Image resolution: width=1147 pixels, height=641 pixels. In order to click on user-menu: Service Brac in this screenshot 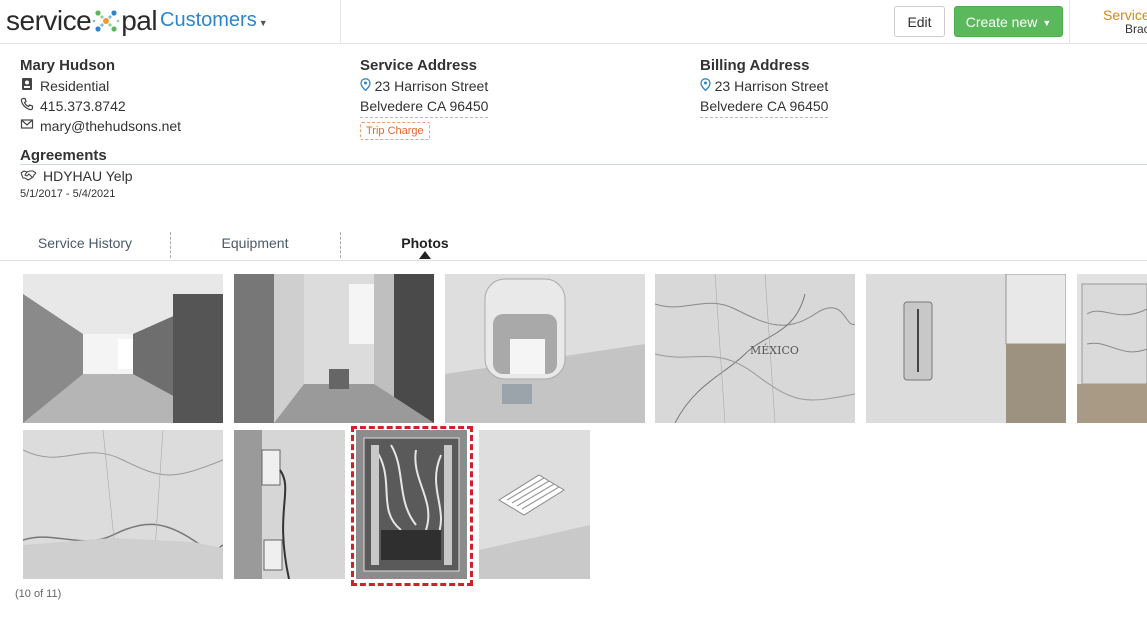, I will do `click(1125, 22)`.